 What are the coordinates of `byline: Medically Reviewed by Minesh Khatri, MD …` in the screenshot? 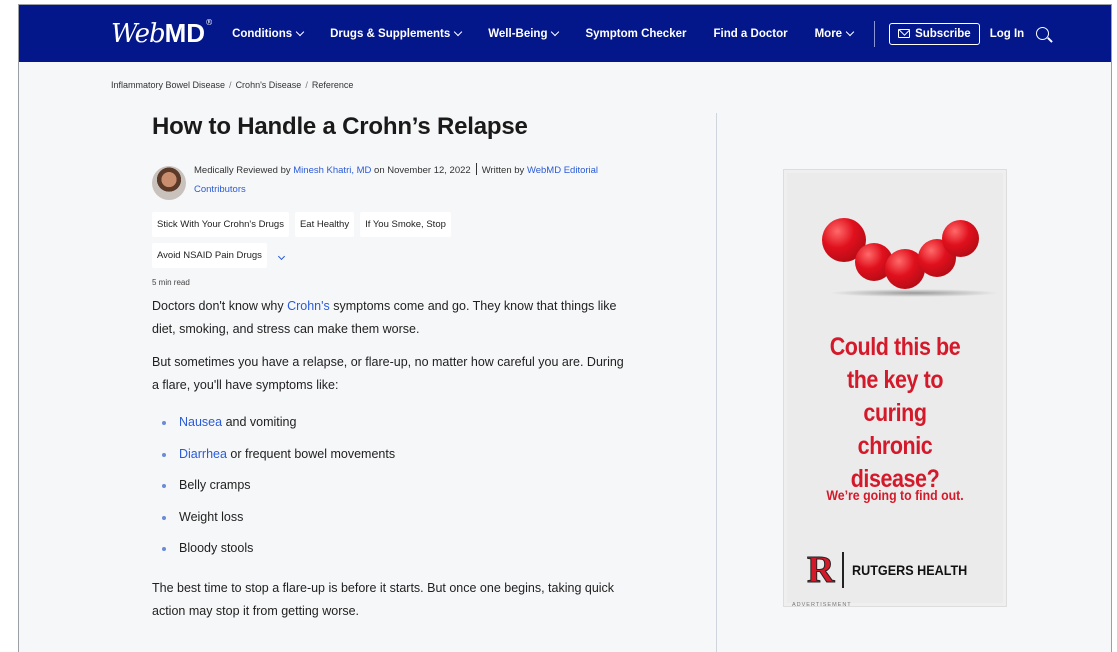 It's located at (392, 180).